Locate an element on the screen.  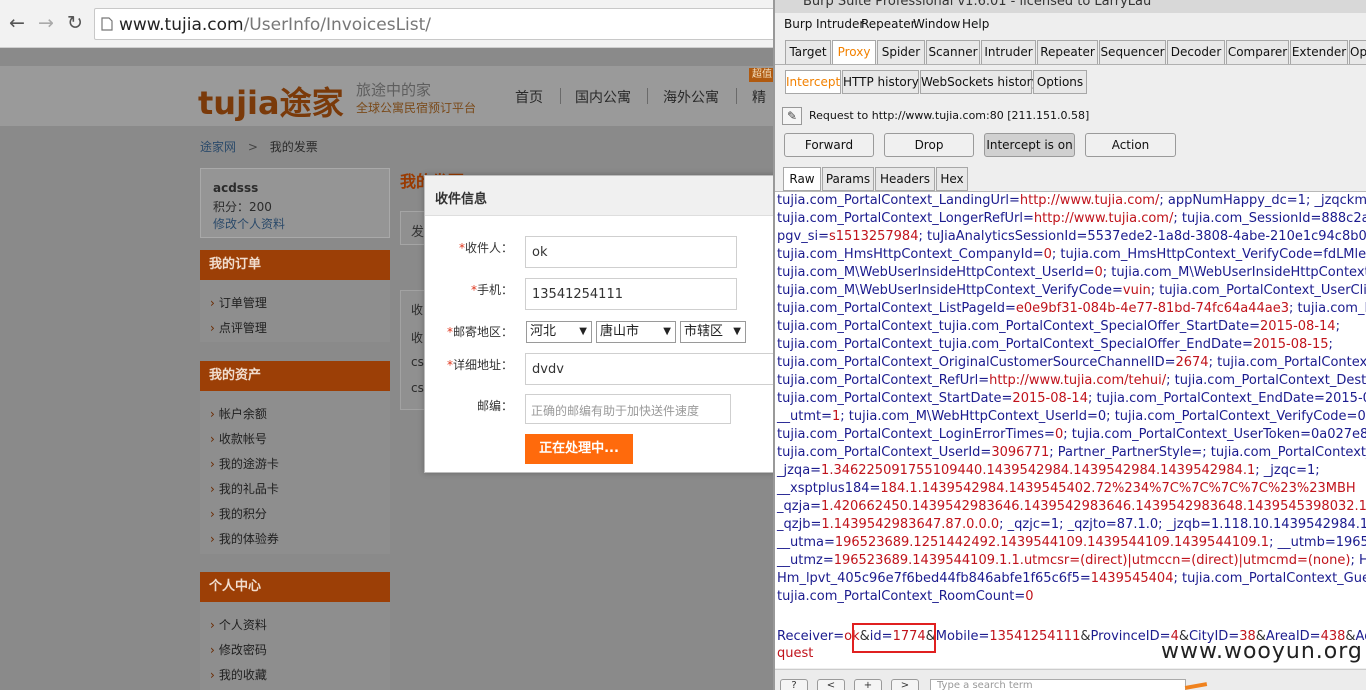
tab-scanner: Scanner is located at coordinates (953, 52).